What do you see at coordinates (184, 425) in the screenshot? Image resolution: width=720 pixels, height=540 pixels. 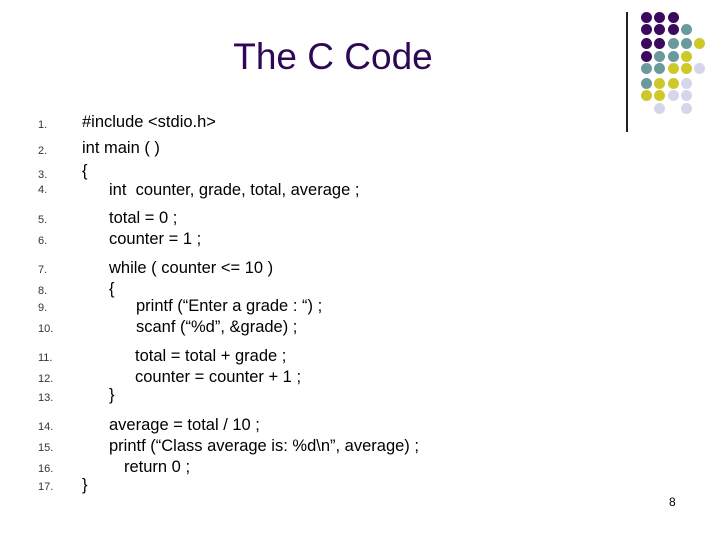 I see `code-line: average = total / 10 ;` at bounding box center [184, 425].